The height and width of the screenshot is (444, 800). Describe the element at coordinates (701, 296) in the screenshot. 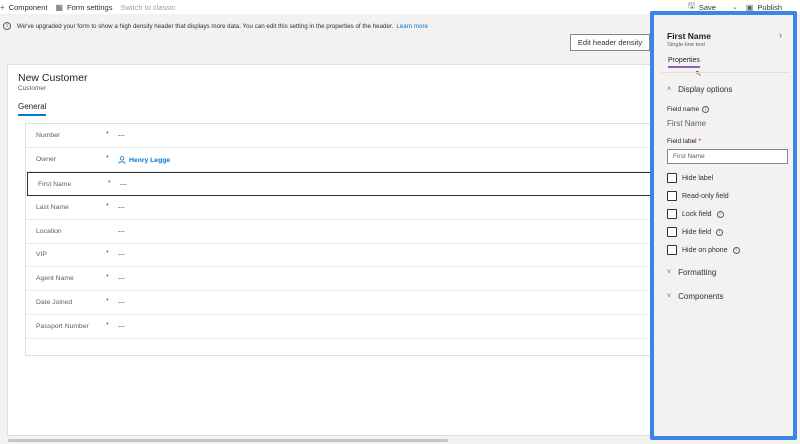

I see `components-label: Components` at that location.